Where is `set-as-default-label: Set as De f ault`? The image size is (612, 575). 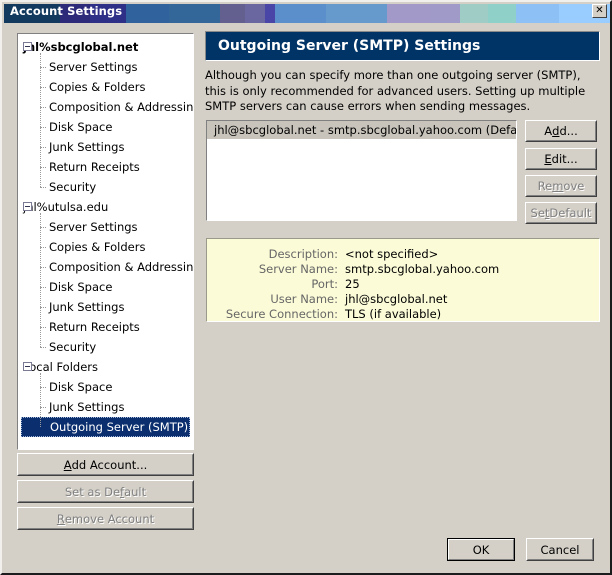
set-as-default-label: Set as De f ault is located at coordinates (105, 491).